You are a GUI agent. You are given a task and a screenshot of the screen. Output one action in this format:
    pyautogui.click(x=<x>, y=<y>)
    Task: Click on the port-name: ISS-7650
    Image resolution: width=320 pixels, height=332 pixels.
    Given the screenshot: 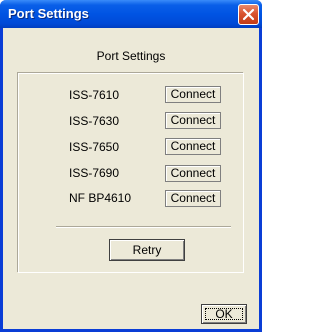 What is the action you would take?
    pyautogui.click(x=94, y=147)
    